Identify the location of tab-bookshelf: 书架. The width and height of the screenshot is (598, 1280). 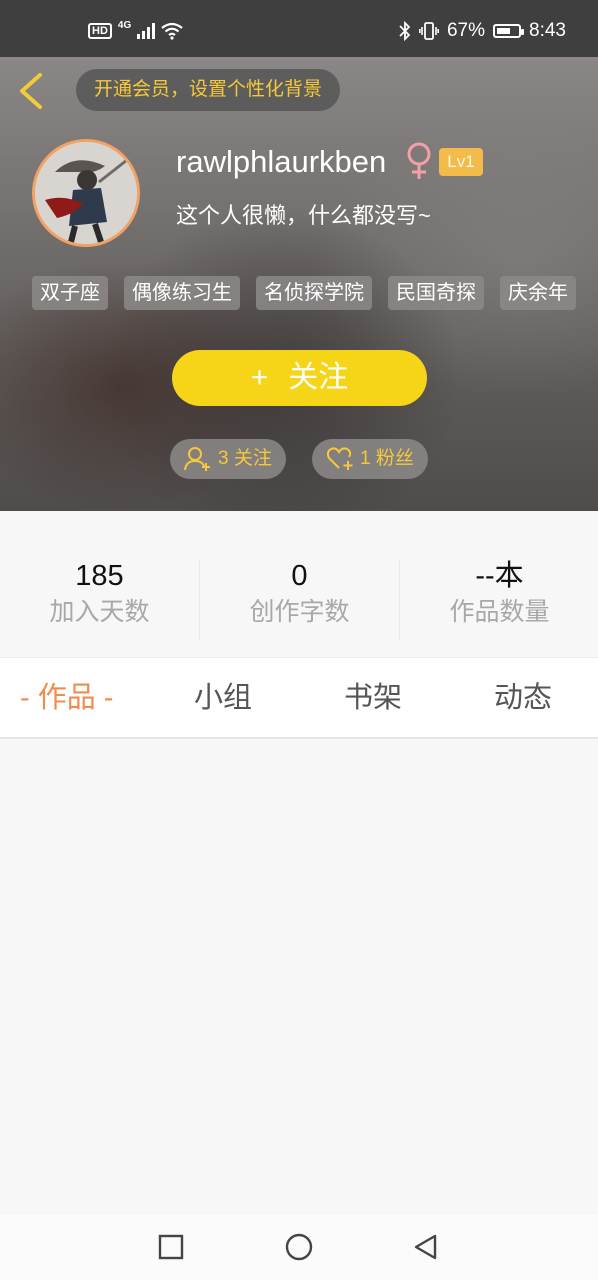
(373, 698).